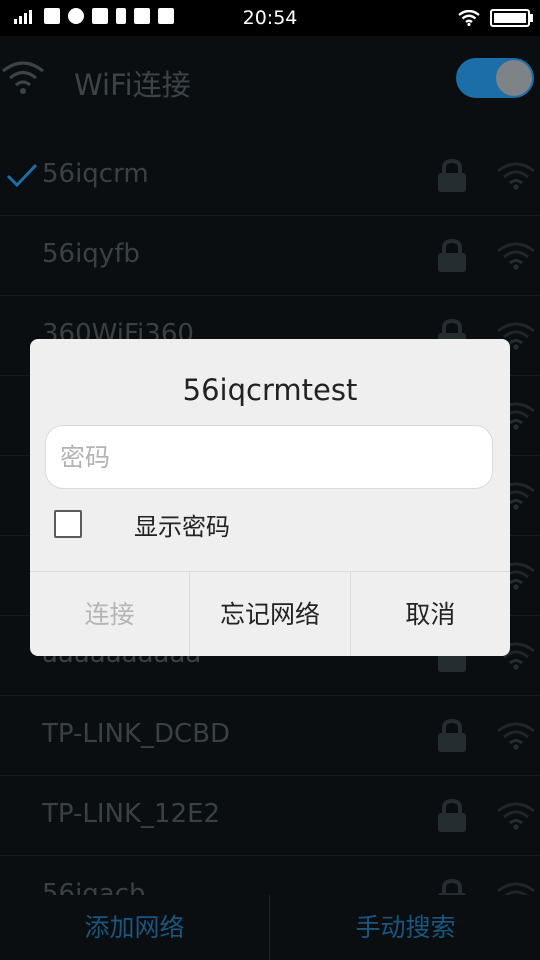 The width and height of the screenshot is (540, 960). What do you see at coordinates (270, 736) in the screenshot?
I see `network-row: TP-LINK_DCBD` at bounding box center [270, 736].